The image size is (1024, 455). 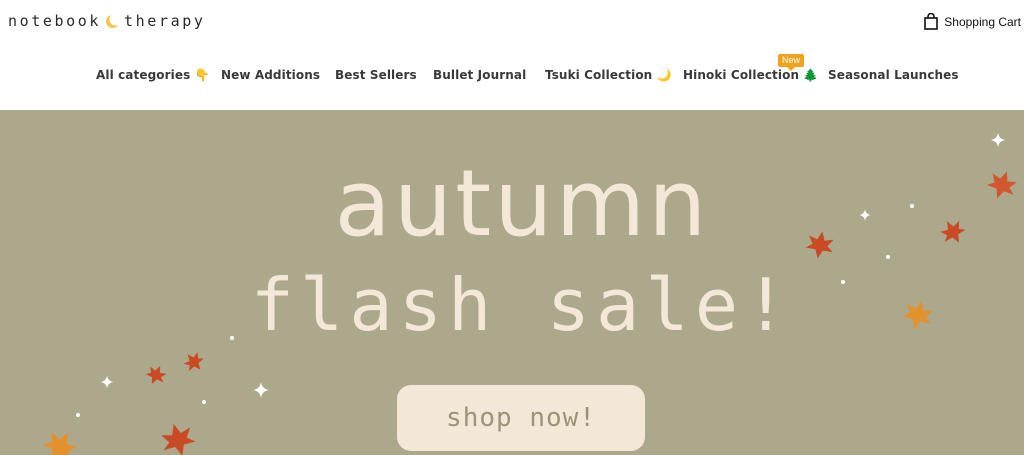 I want to click on site-logo: notebook therapy, so click(x=106, y=21).